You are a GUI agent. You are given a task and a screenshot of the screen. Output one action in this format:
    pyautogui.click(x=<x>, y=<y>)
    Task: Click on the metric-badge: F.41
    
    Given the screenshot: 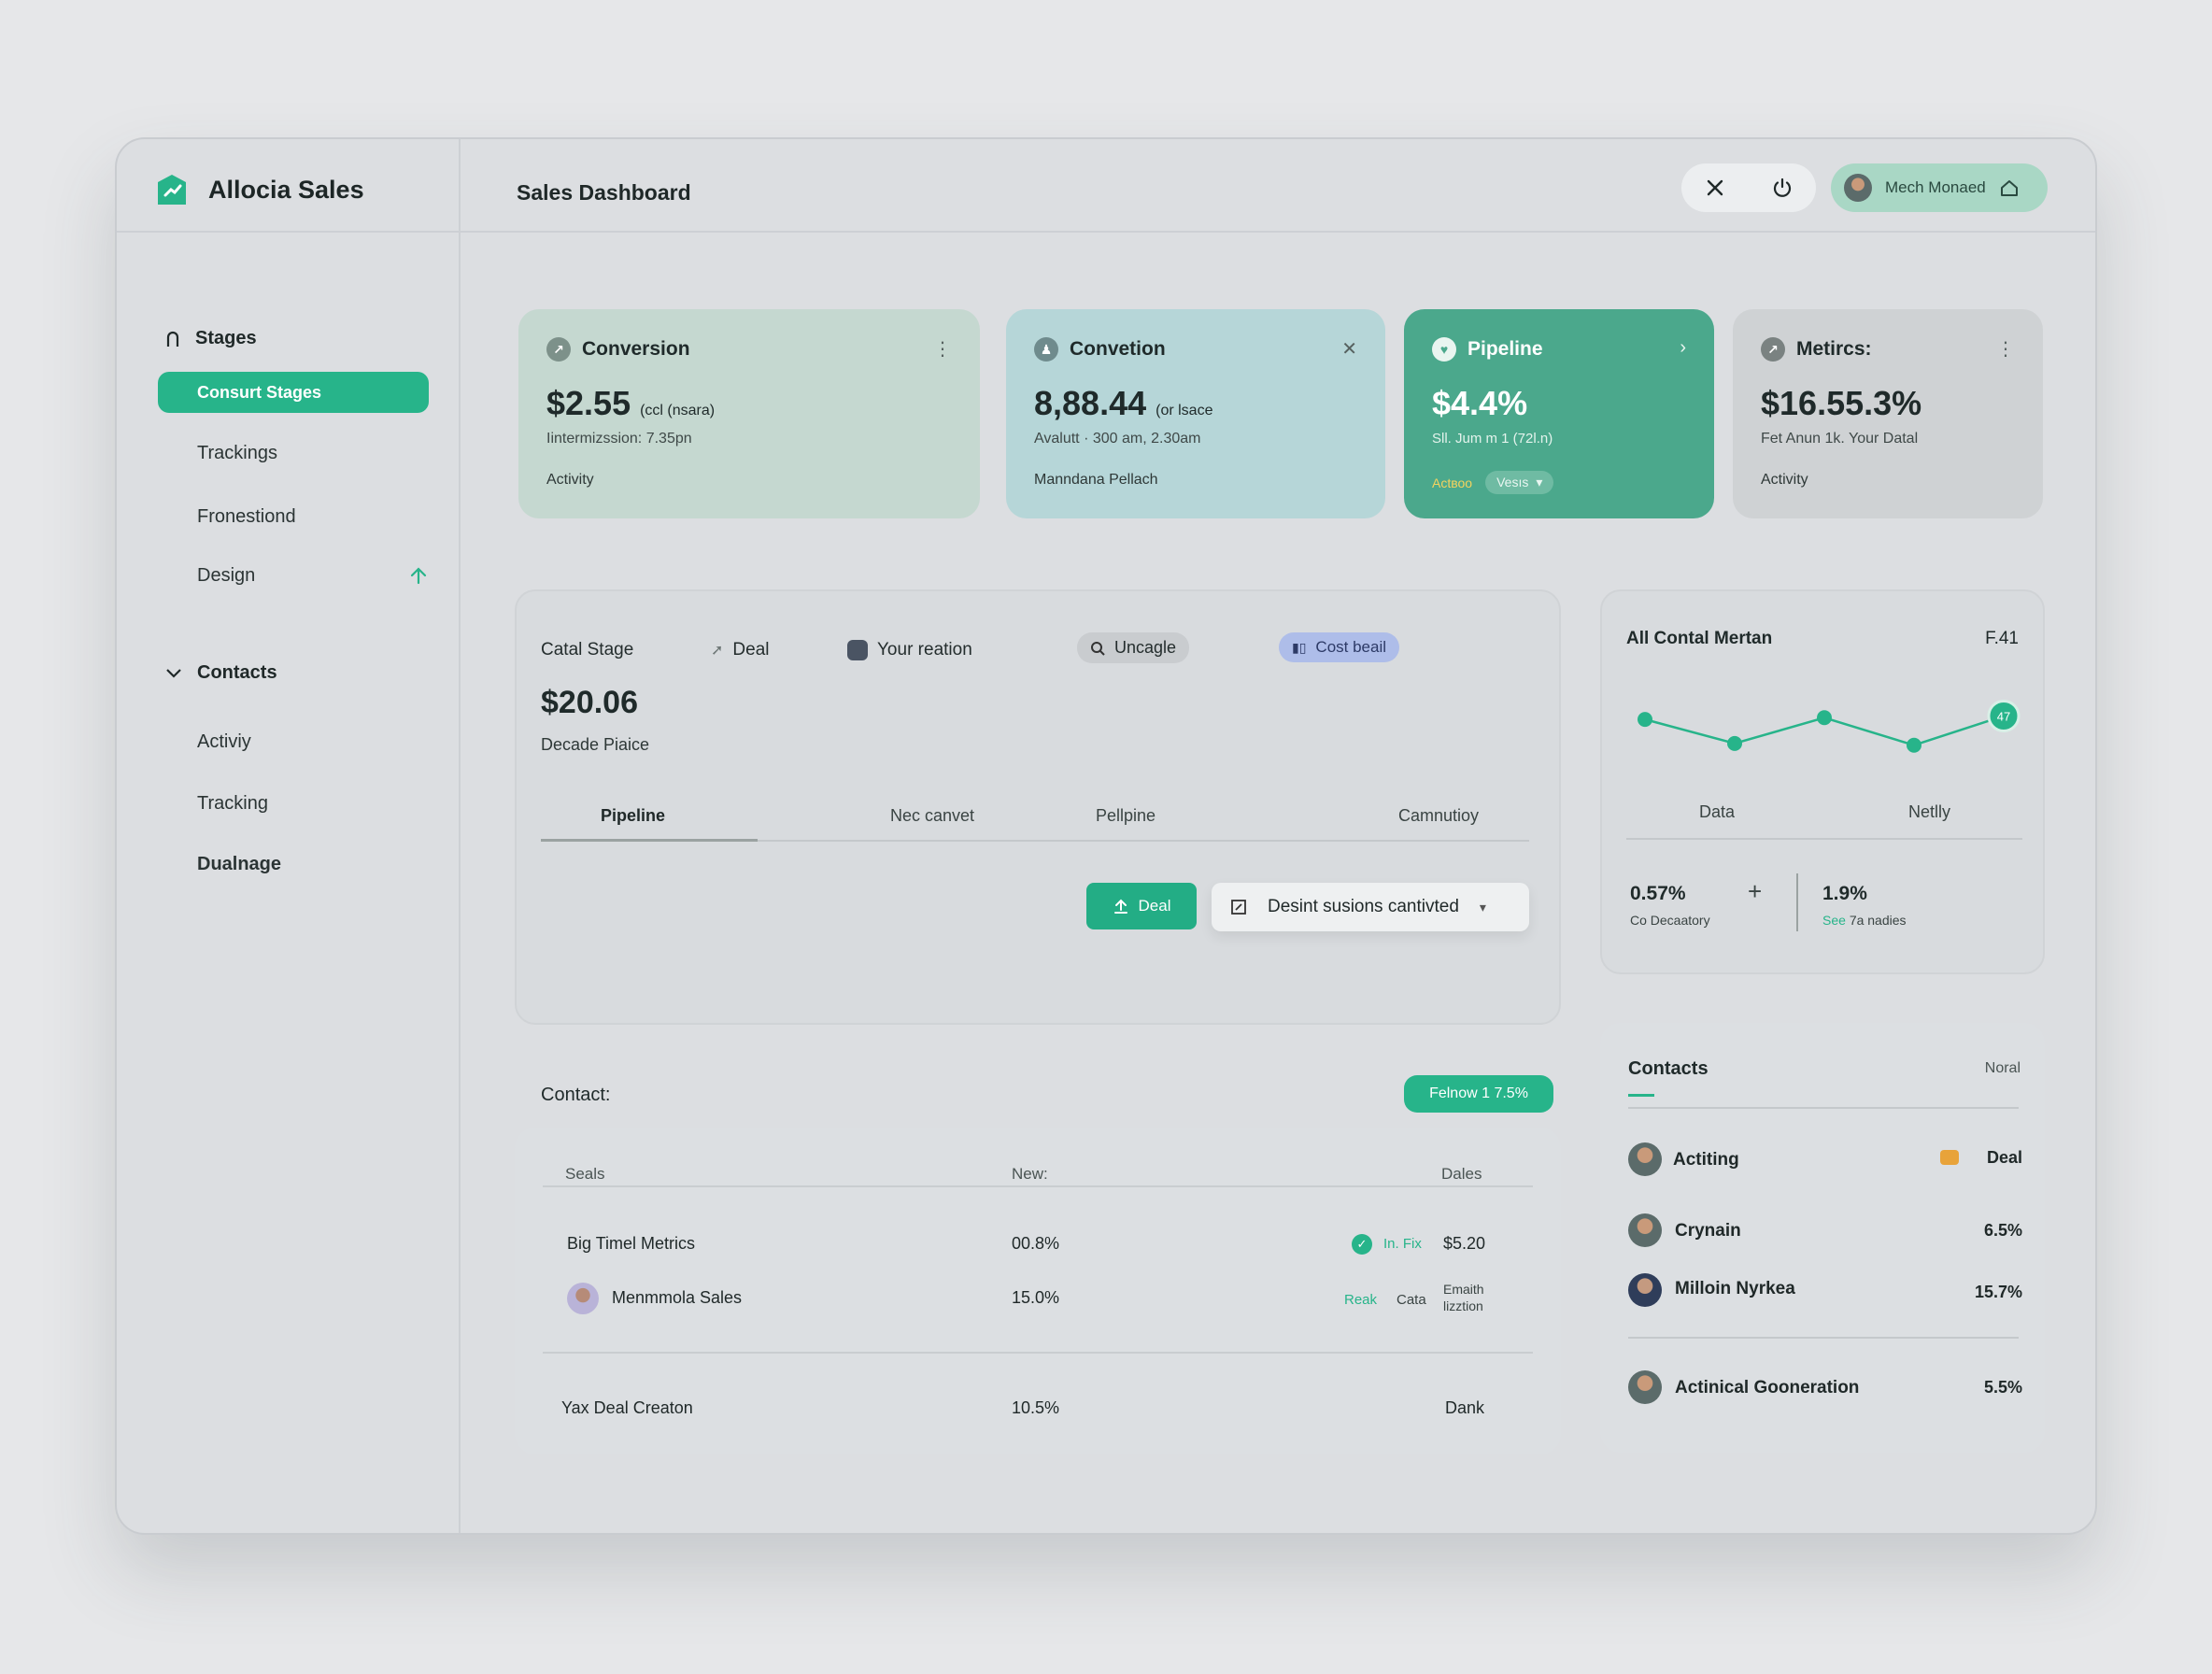 What is the action you would take?
    pyautogui.click(x=2002, y=638)
    